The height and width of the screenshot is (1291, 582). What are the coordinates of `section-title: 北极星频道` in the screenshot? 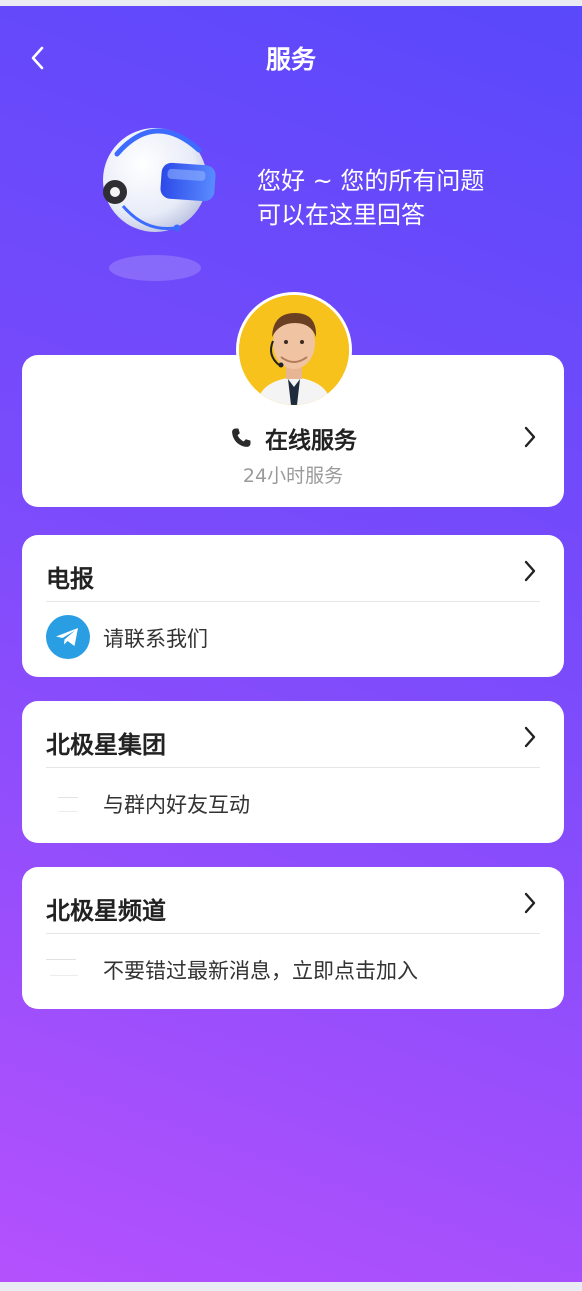 It's located at (106, 911).